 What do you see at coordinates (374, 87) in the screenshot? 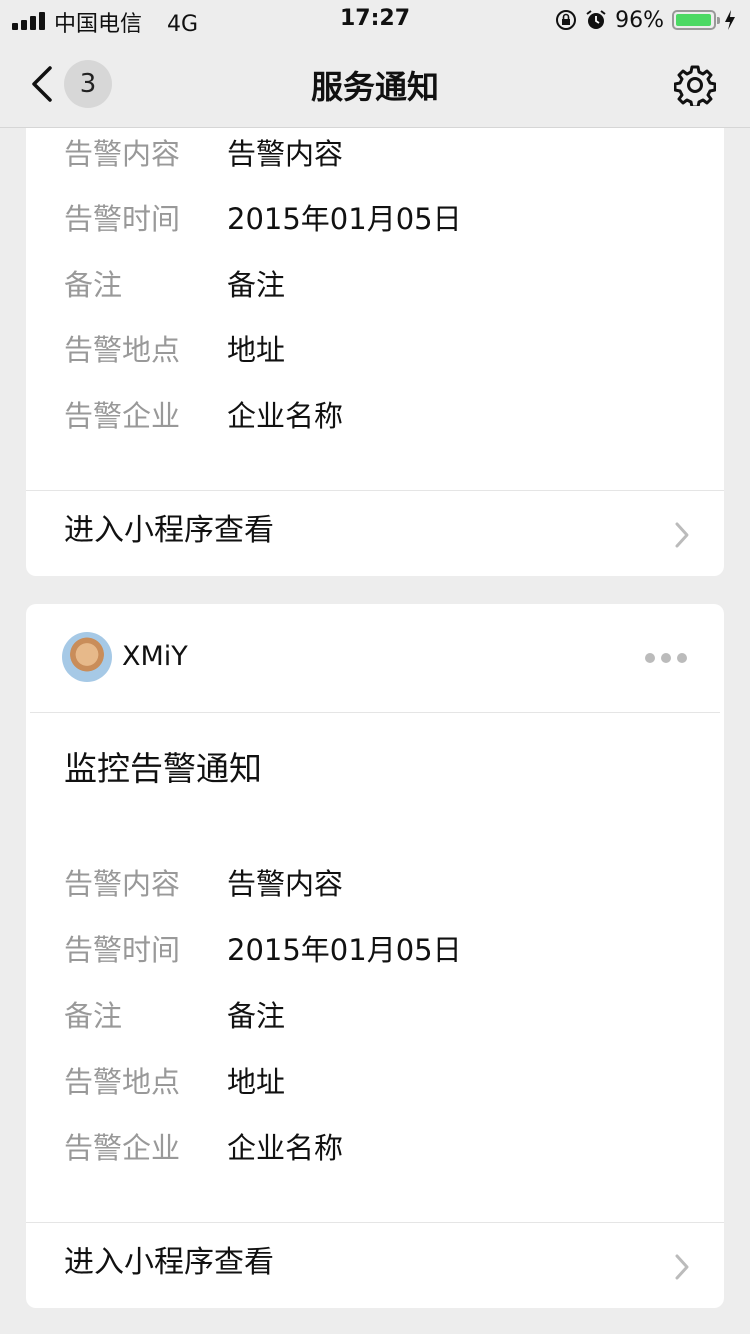
I see `page-title: 服务通知` at bounding box center [374, 87].